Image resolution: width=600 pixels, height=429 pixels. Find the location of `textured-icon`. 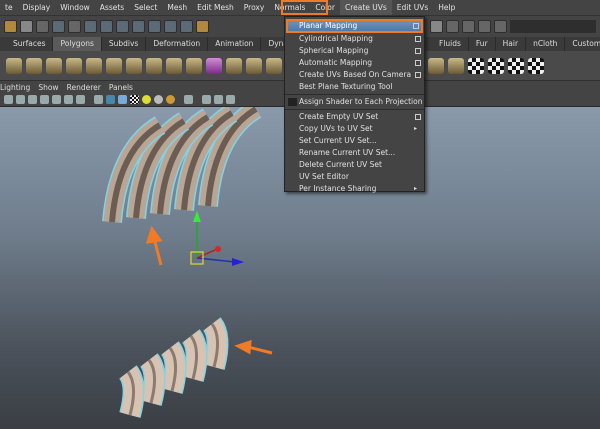

textured-icon is located at coordinates (134, 99).